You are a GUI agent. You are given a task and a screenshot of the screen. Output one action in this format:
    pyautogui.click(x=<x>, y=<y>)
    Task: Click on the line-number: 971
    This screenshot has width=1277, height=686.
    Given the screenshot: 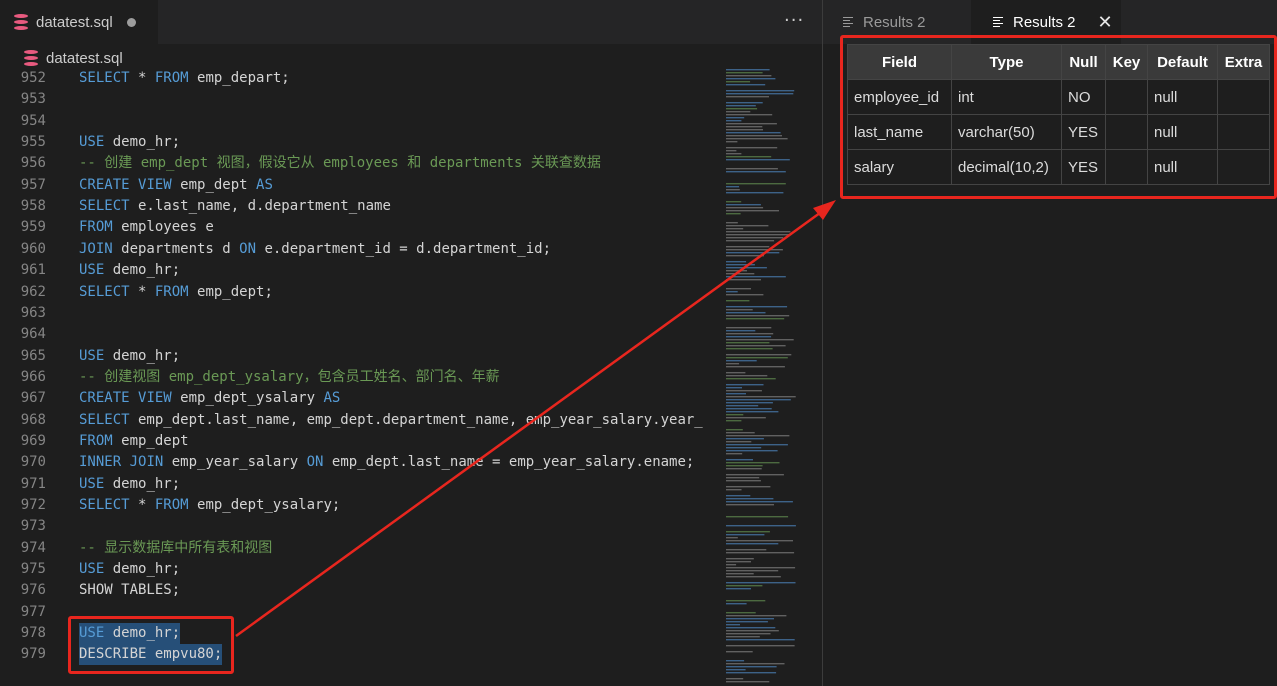 What is the action you would take?
    pyautogui.click(x=33, y=483)
    